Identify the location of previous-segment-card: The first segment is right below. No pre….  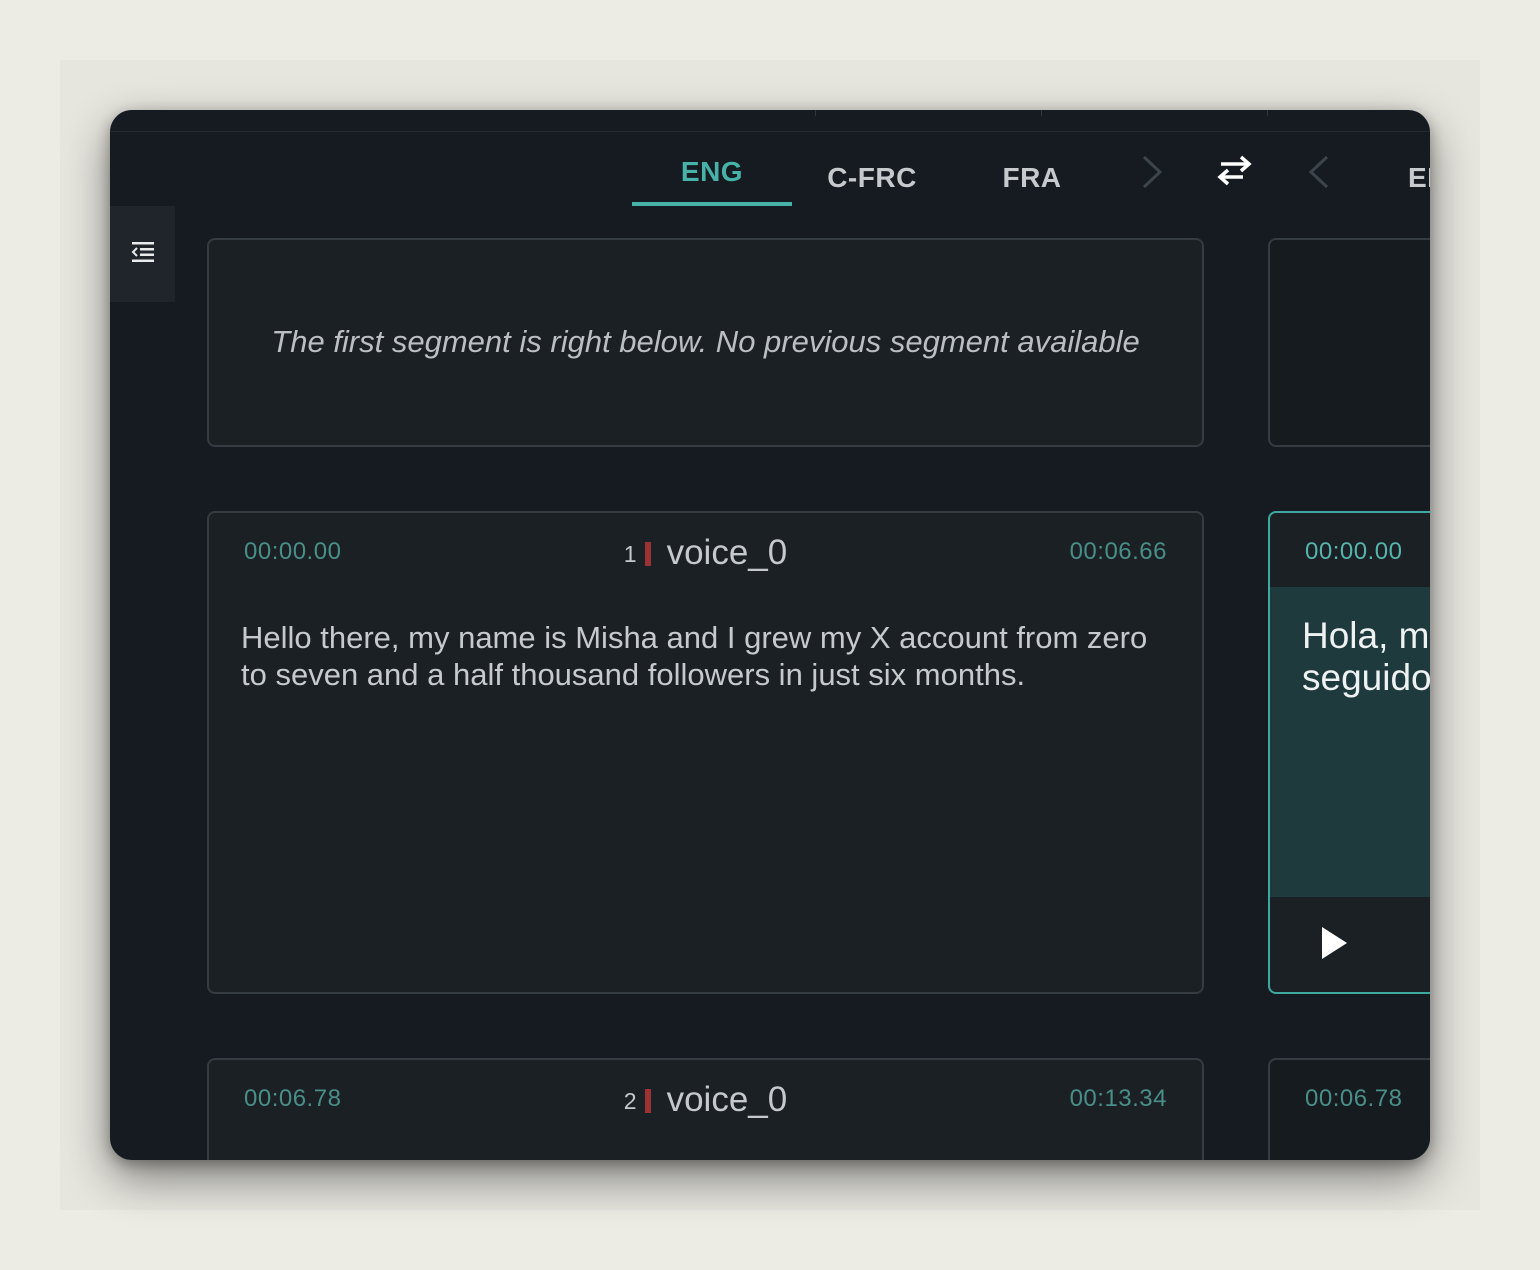
(705, 342).